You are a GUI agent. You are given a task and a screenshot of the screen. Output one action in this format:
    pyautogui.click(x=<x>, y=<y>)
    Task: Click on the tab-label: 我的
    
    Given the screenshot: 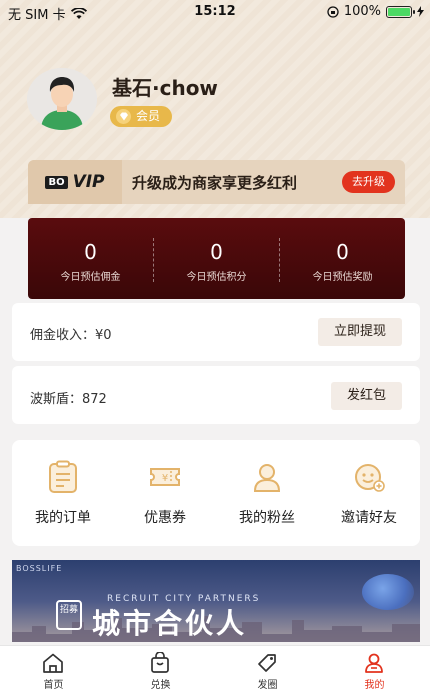 What is the action you would take?
    pyautogui.click(x=374, y=685)
    